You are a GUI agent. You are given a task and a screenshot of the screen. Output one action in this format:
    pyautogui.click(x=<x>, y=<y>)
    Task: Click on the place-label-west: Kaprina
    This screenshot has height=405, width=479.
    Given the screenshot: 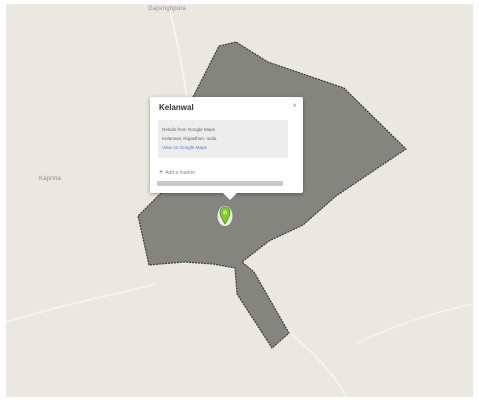 What is the action you would take?
    pyautogui.click(x=50, y=179)
    